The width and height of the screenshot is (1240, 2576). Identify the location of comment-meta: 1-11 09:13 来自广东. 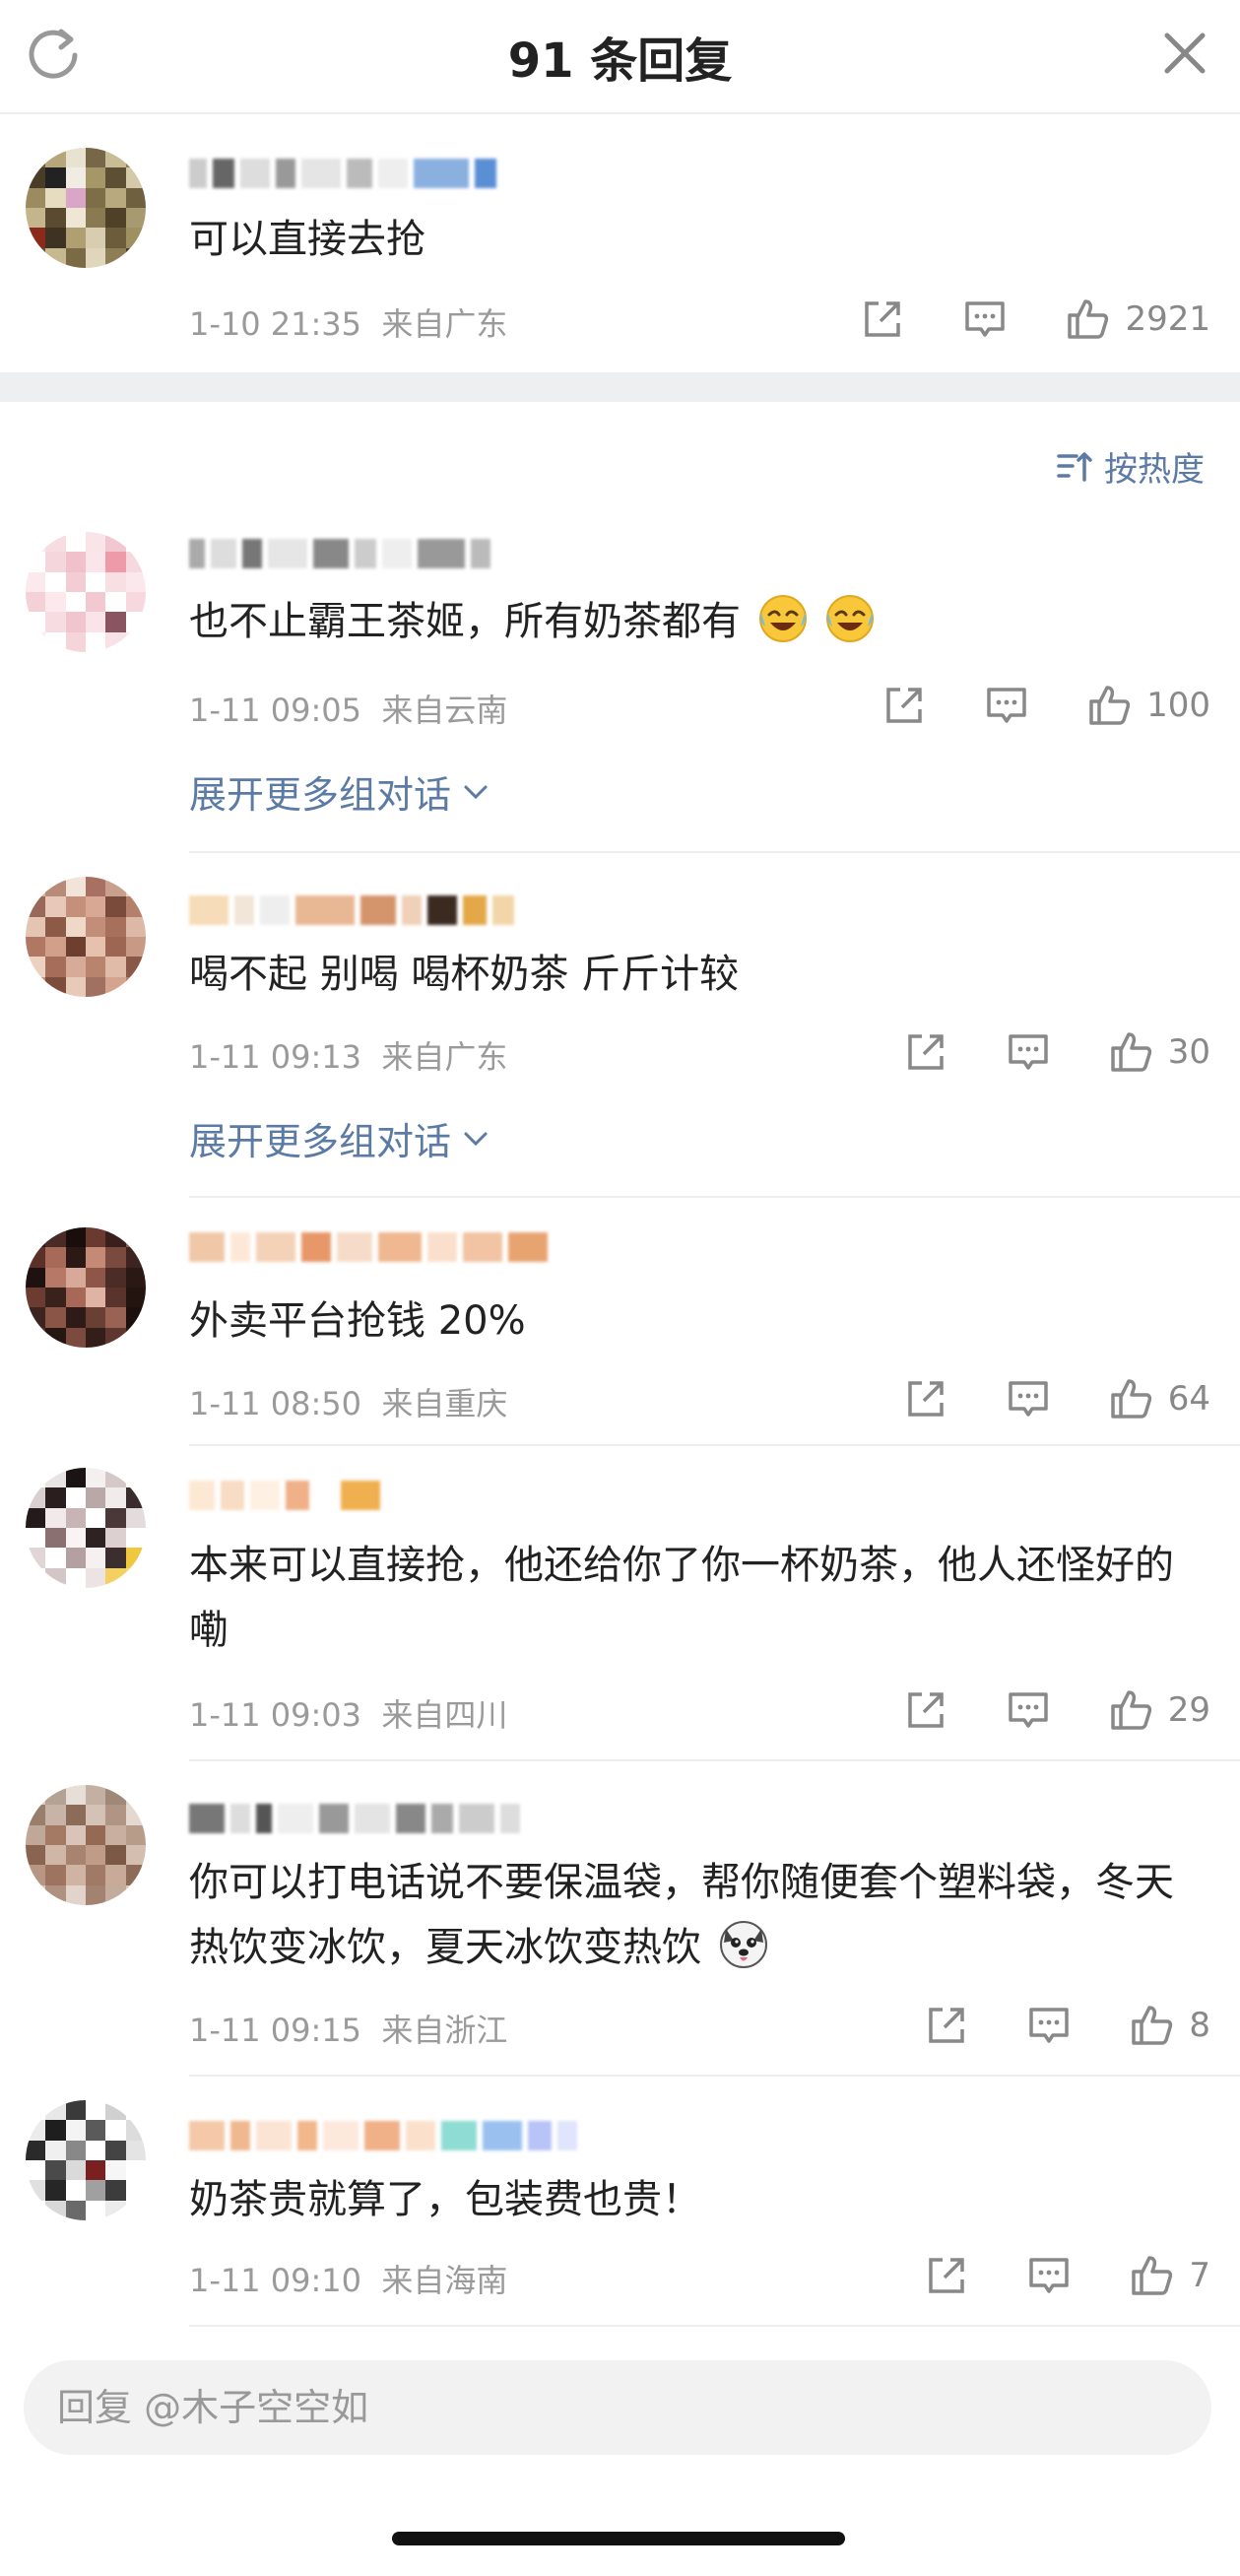
(348, 1055).